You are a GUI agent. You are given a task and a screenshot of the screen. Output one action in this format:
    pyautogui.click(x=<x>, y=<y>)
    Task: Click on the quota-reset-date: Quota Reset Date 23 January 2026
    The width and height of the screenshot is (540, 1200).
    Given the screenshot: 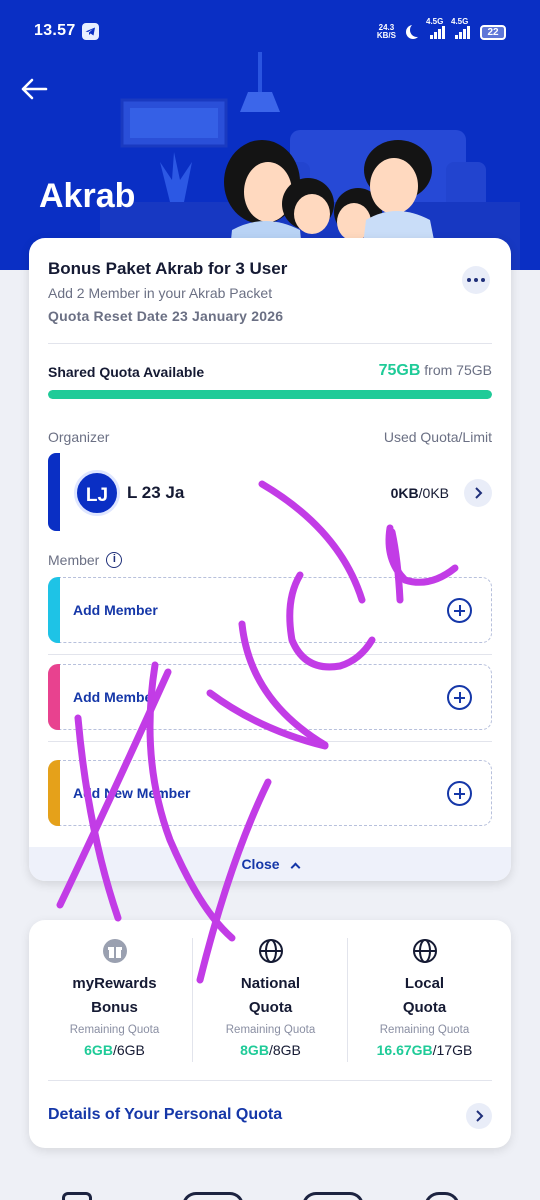 What is the action you would take?
    pyautogui.click(x=166, y=316)
    